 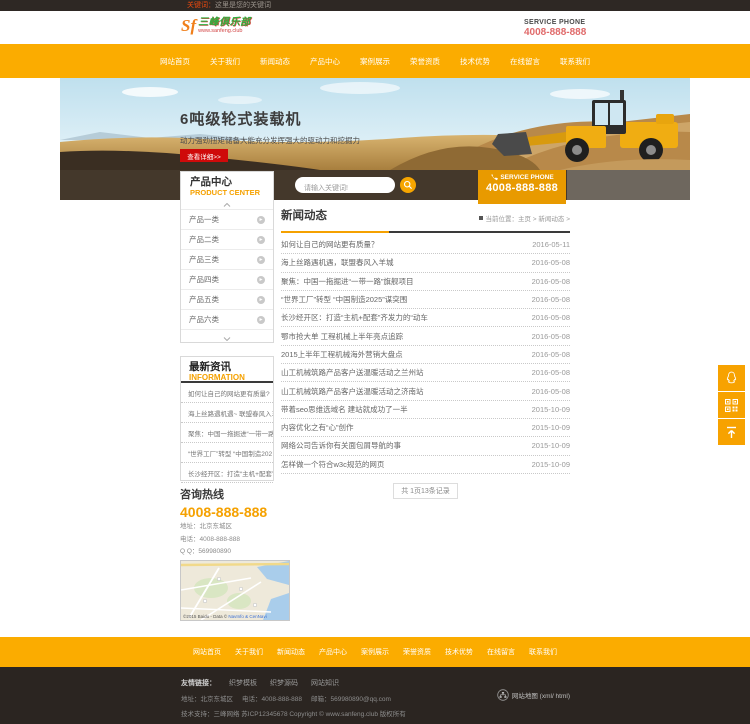 I want to click on banner-title: 6吨级轮式装载机, so click(x=241, y=119).